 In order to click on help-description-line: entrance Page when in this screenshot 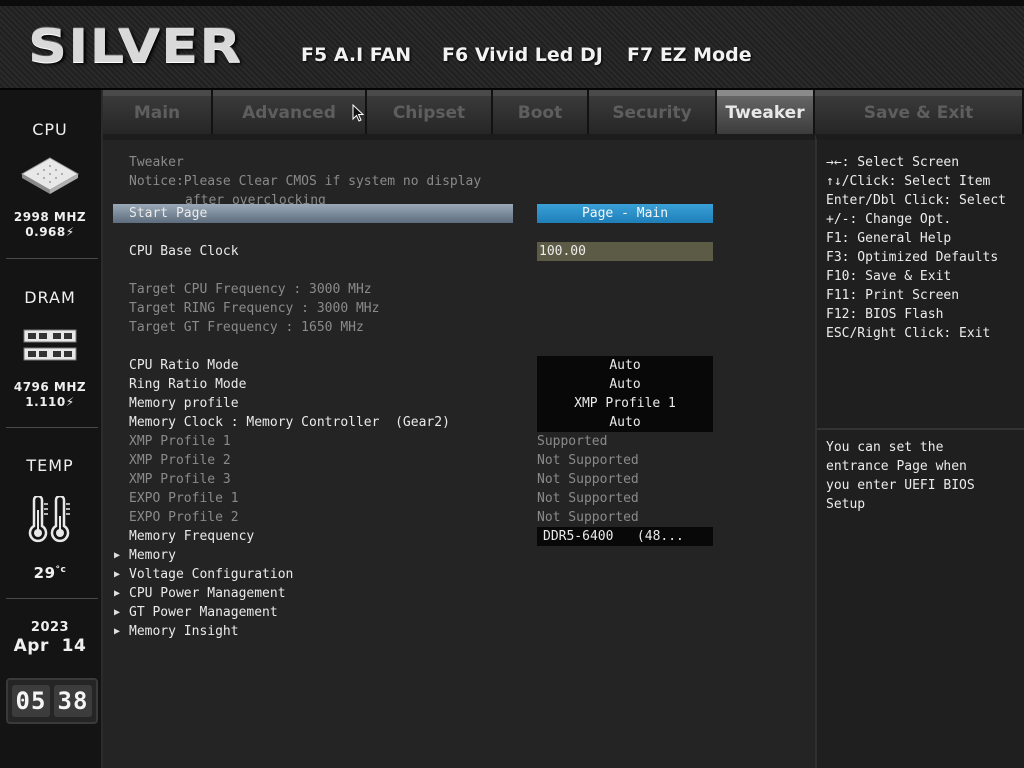, I will do `click(896, 466)`.